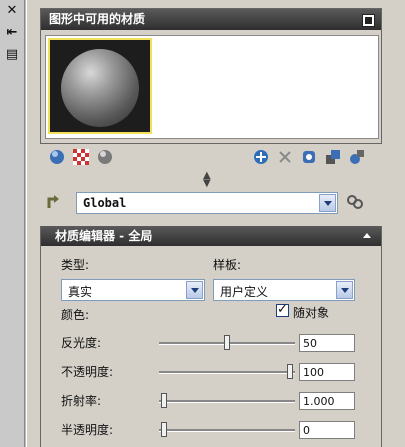 The image size is (405, 447). I want to click on swatch-geometry-icon, so click(57, 157).